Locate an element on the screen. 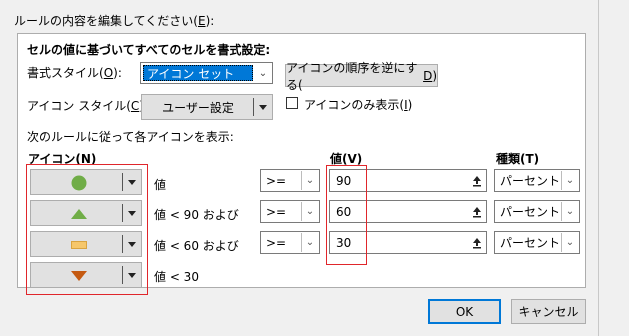 This screenshot has height=336, width=629. type-select-row-2: パーセント ⌄ is located at coordinates (537, 211).